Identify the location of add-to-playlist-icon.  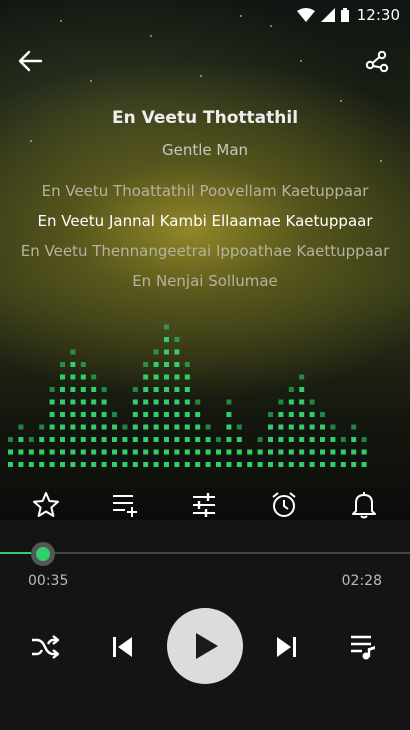
(125, 506).